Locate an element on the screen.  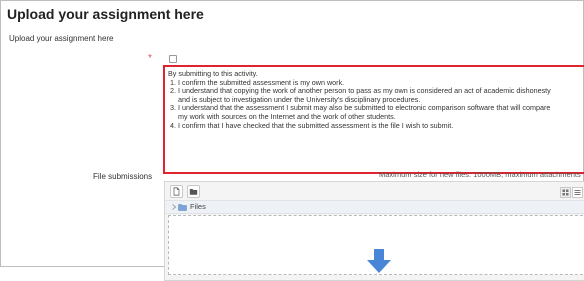
required-marker: * is located at coordinates (150, 58).